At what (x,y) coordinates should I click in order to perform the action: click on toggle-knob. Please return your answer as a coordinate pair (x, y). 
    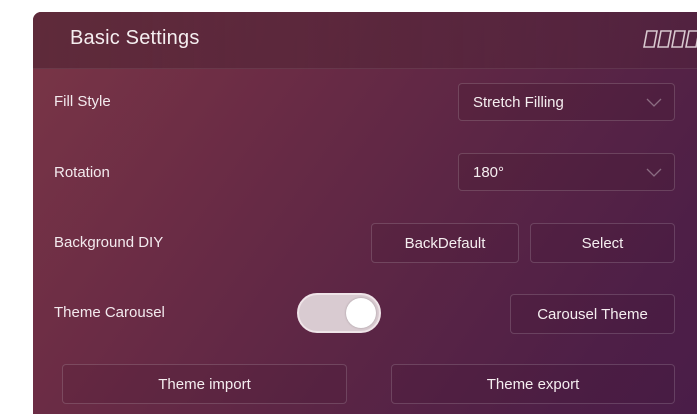
    Looking at the image, I should click on (361, 313).